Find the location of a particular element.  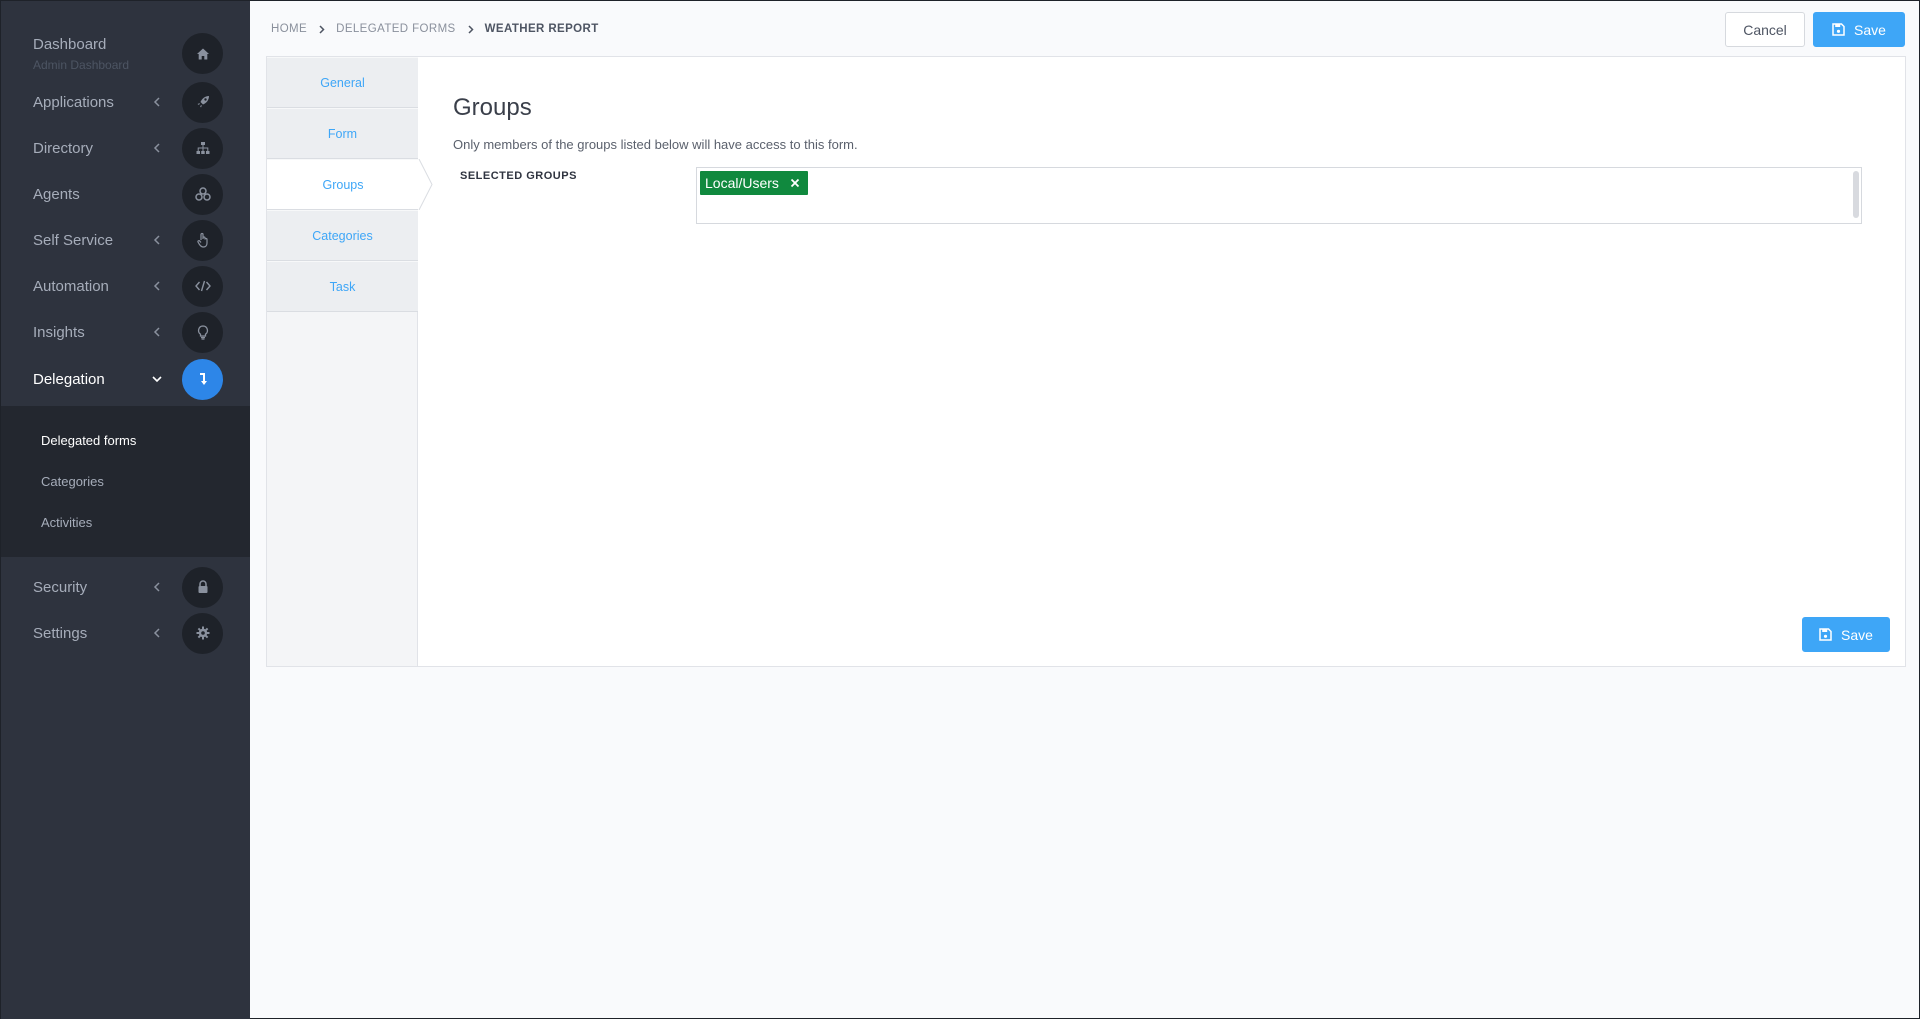

group-tag: Local/Users is located at coordinates (754, 183).